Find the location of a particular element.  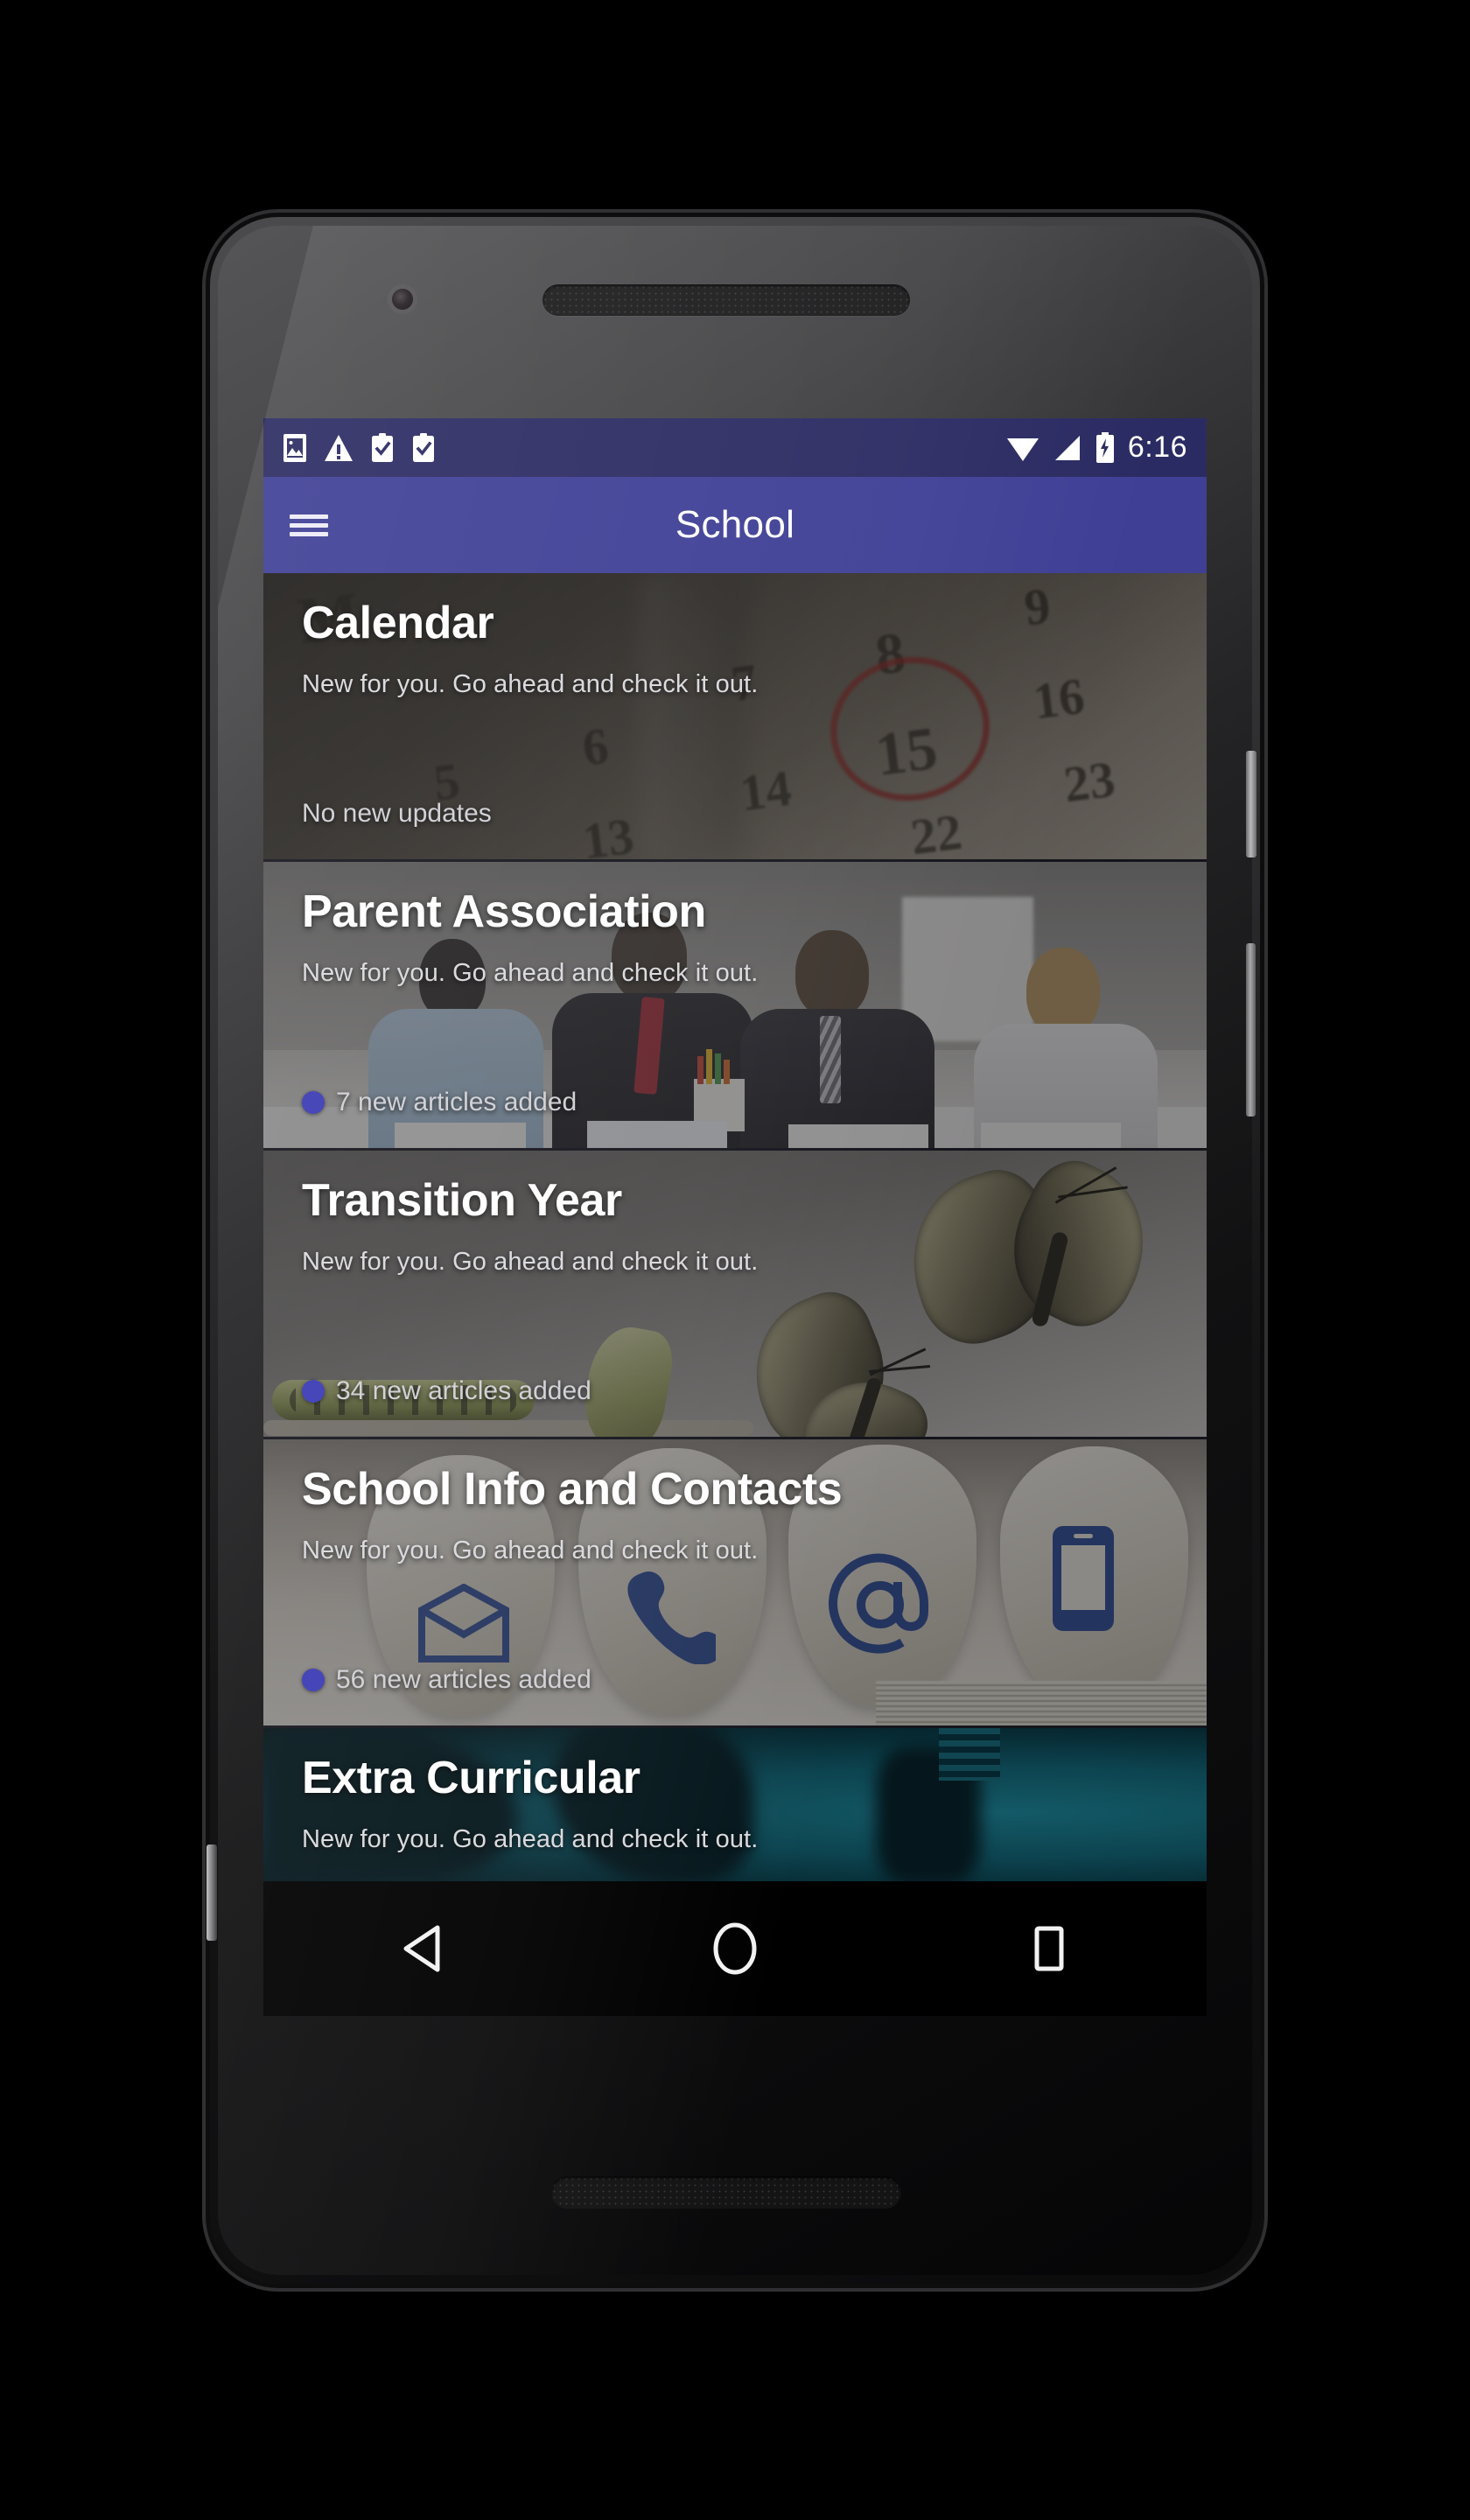

card-title: Extra Curricular is located at coordinates (471, 1778).